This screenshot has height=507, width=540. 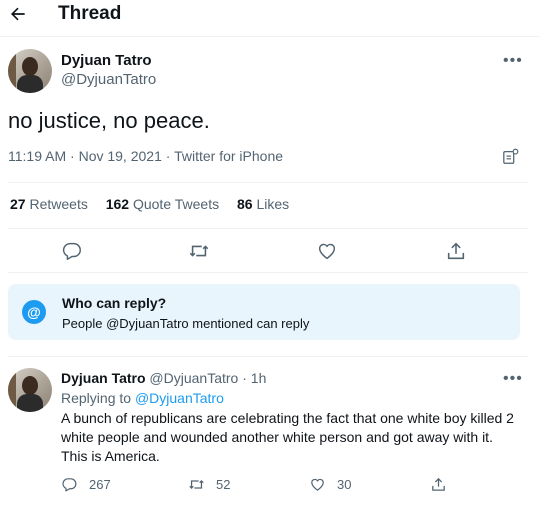 I want to click on like-count: 30, so click(x=344, y=484).